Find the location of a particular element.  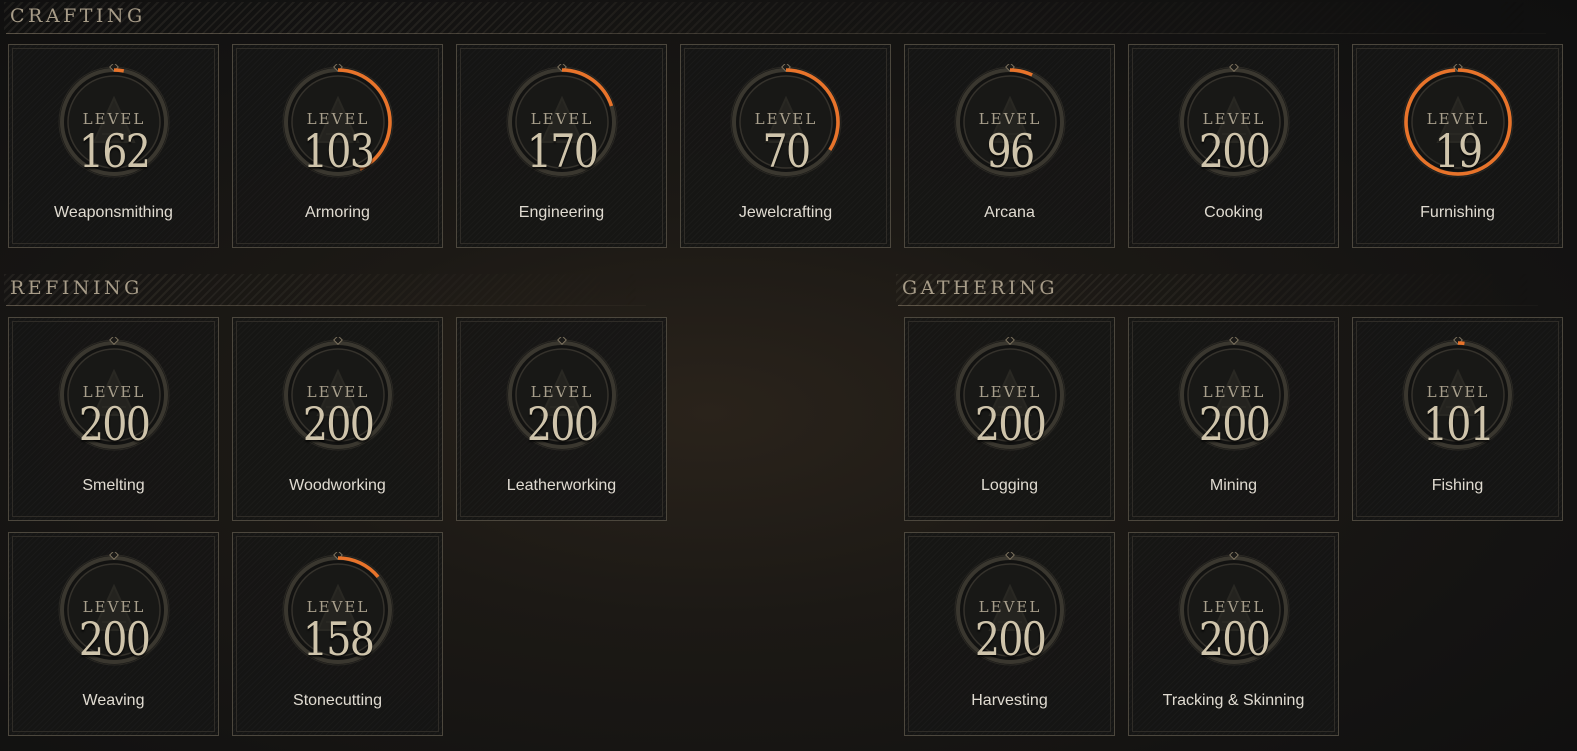

skill-name: Furnishing is located at coordinates (1457, 212).